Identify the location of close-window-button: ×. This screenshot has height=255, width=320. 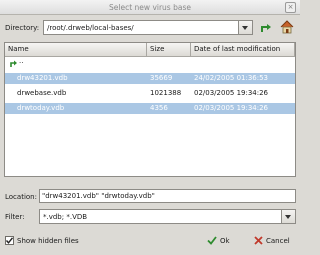
(290, 7).